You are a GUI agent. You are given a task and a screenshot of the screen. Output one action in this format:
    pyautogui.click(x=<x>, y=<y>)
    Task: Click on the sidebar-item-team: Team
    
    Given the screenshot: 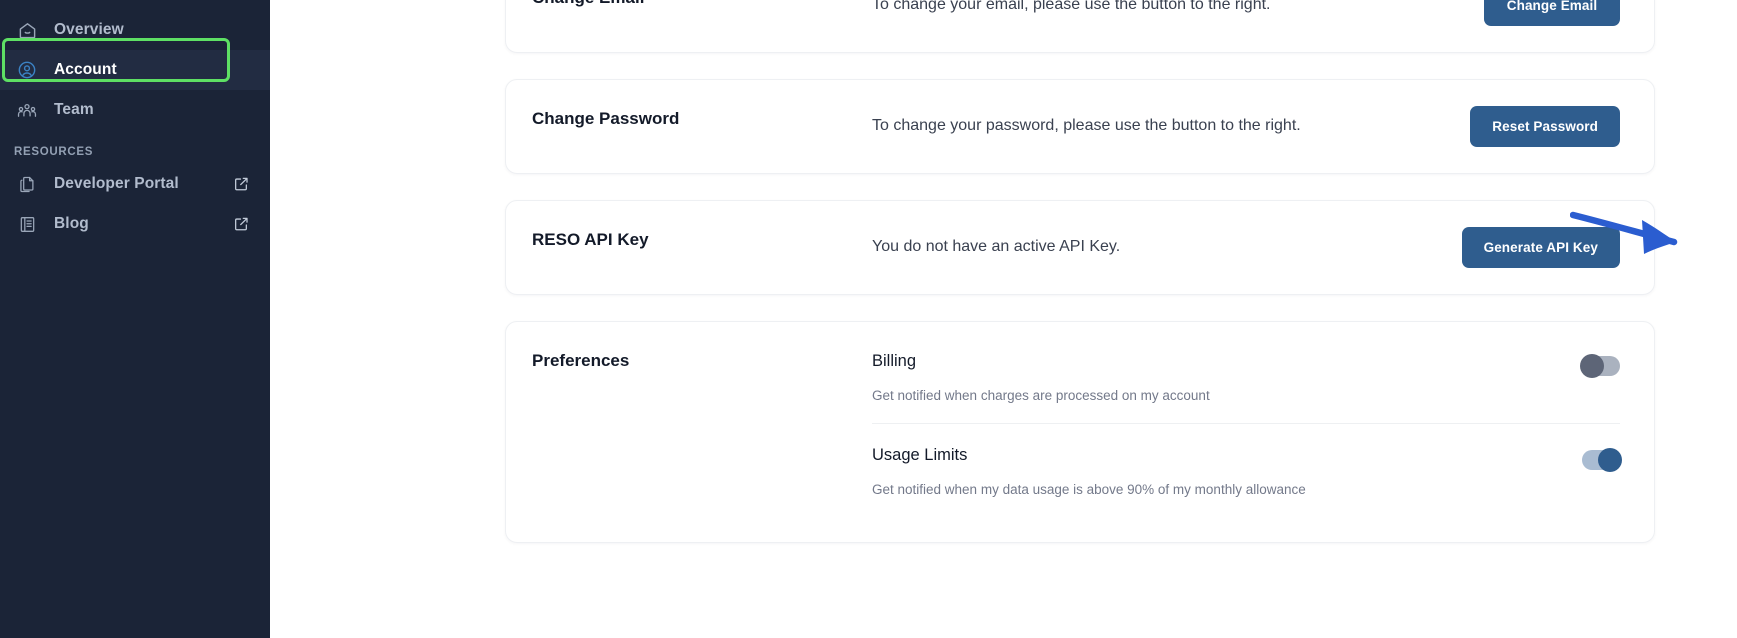 What is the action you would take?
    pyautogui.click(x=135, y=110)
    